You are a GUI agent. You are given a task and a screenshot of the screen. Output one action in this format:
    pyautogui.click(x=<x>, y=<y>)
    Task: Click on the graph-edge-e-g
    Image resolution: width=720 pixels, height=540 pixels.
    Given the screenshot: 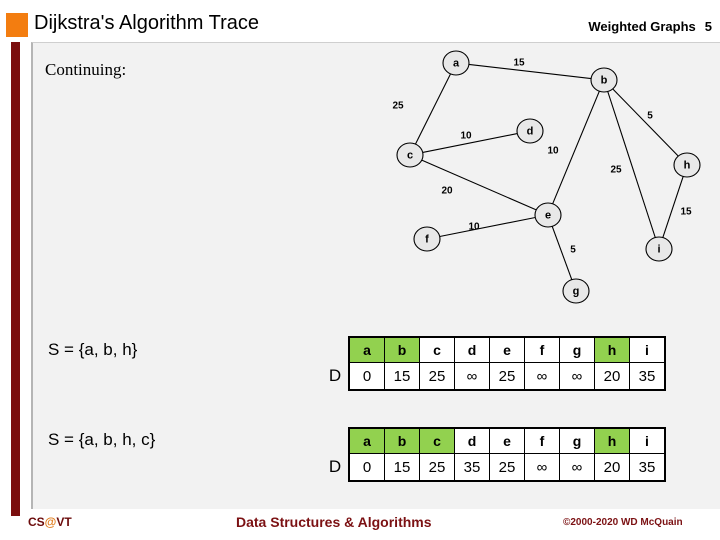 What is the action you would take?
    pyautogui.click(x=562, y=253)
    